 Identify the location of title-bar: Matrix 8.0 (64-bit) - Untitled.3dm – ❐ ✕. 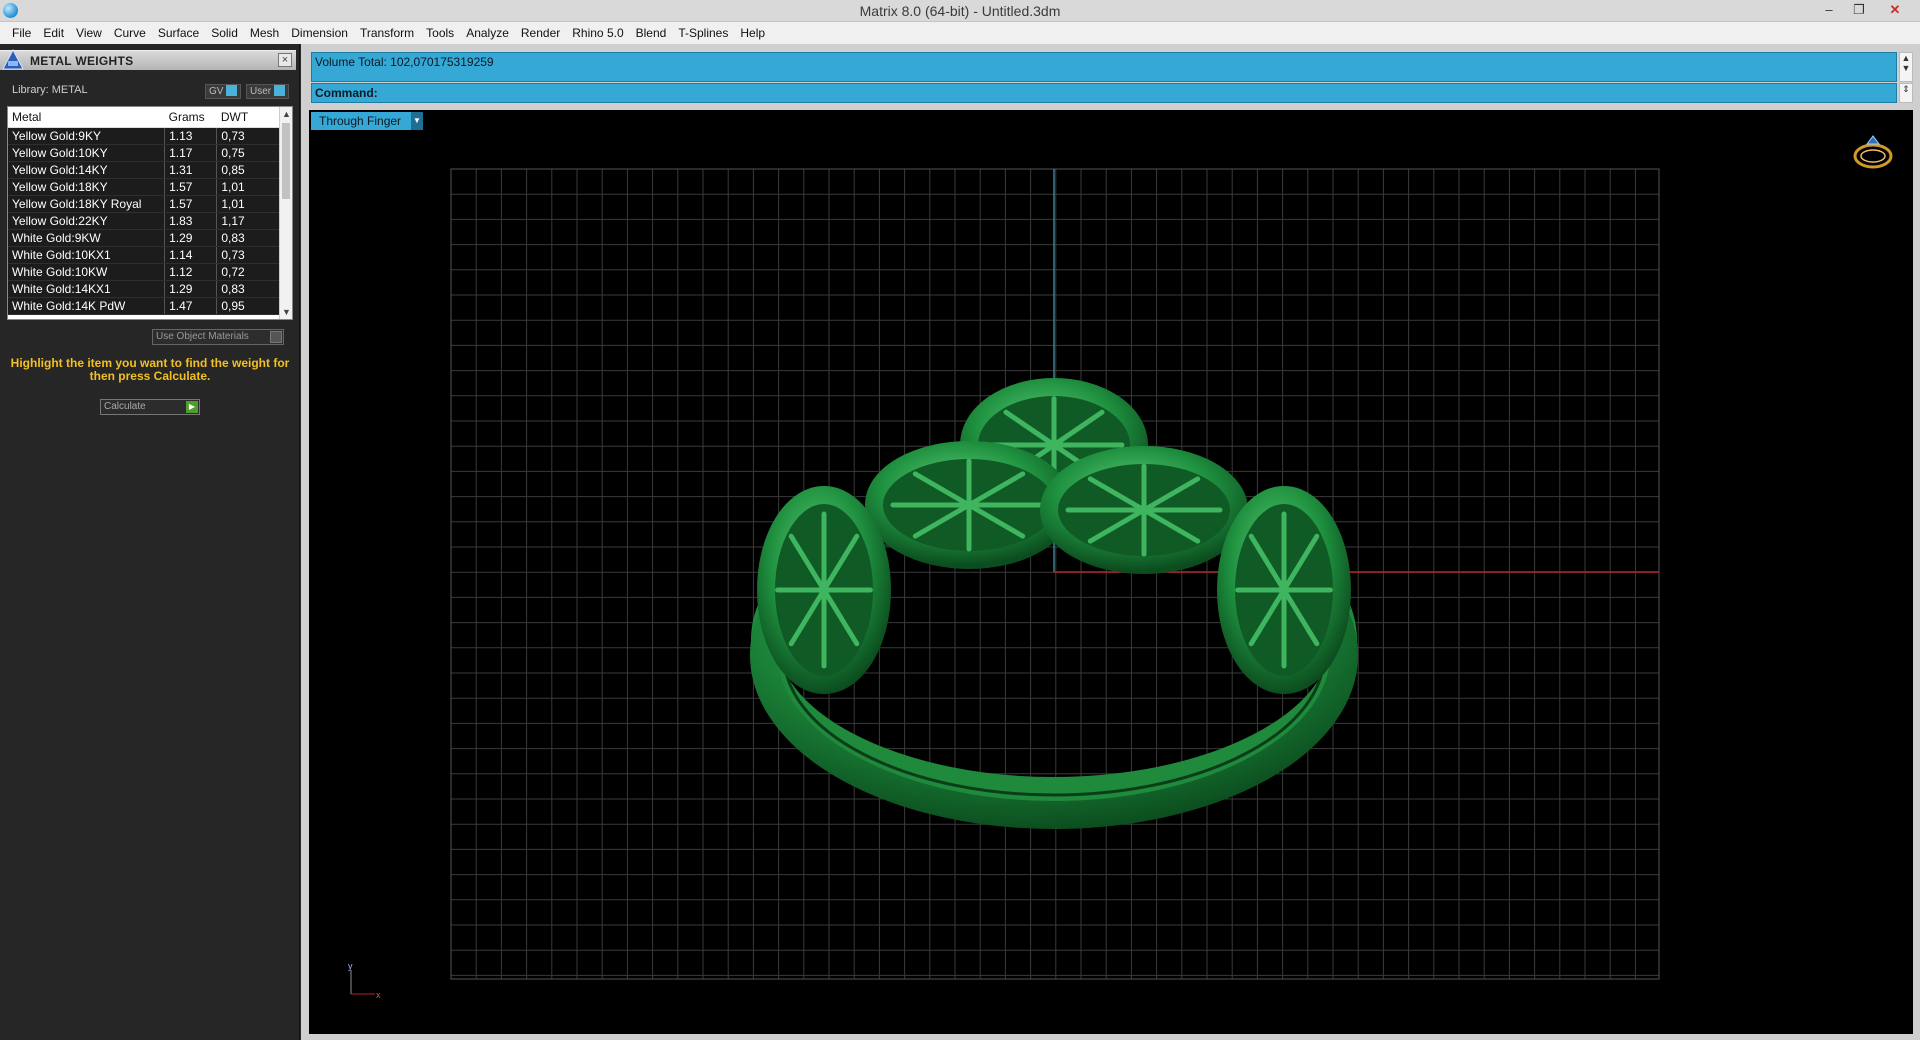
(960, 11).